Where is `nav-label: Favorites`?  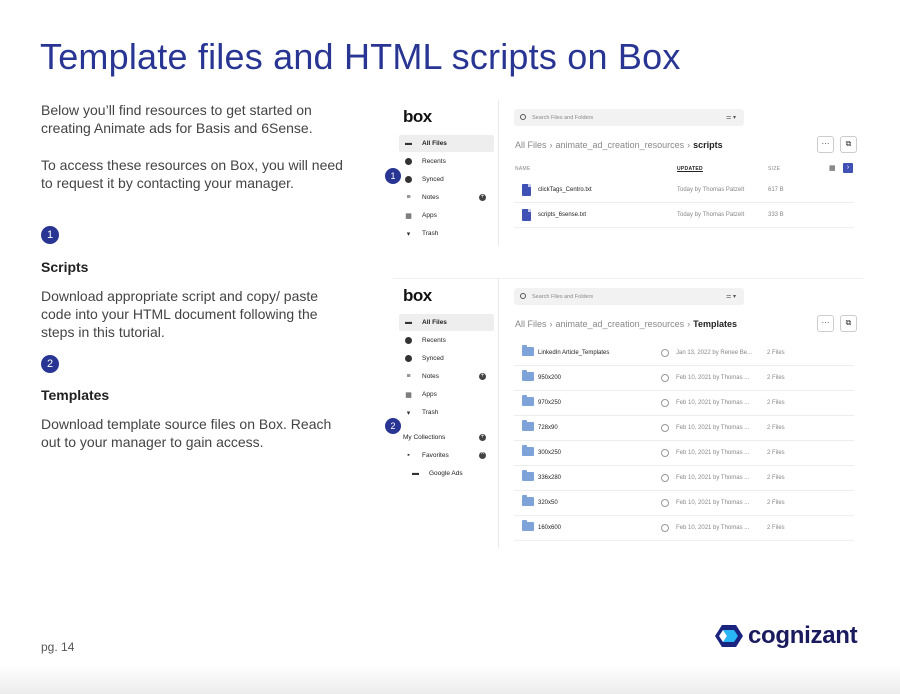 nav-label: Favorites is located at coordinates (435, 455).